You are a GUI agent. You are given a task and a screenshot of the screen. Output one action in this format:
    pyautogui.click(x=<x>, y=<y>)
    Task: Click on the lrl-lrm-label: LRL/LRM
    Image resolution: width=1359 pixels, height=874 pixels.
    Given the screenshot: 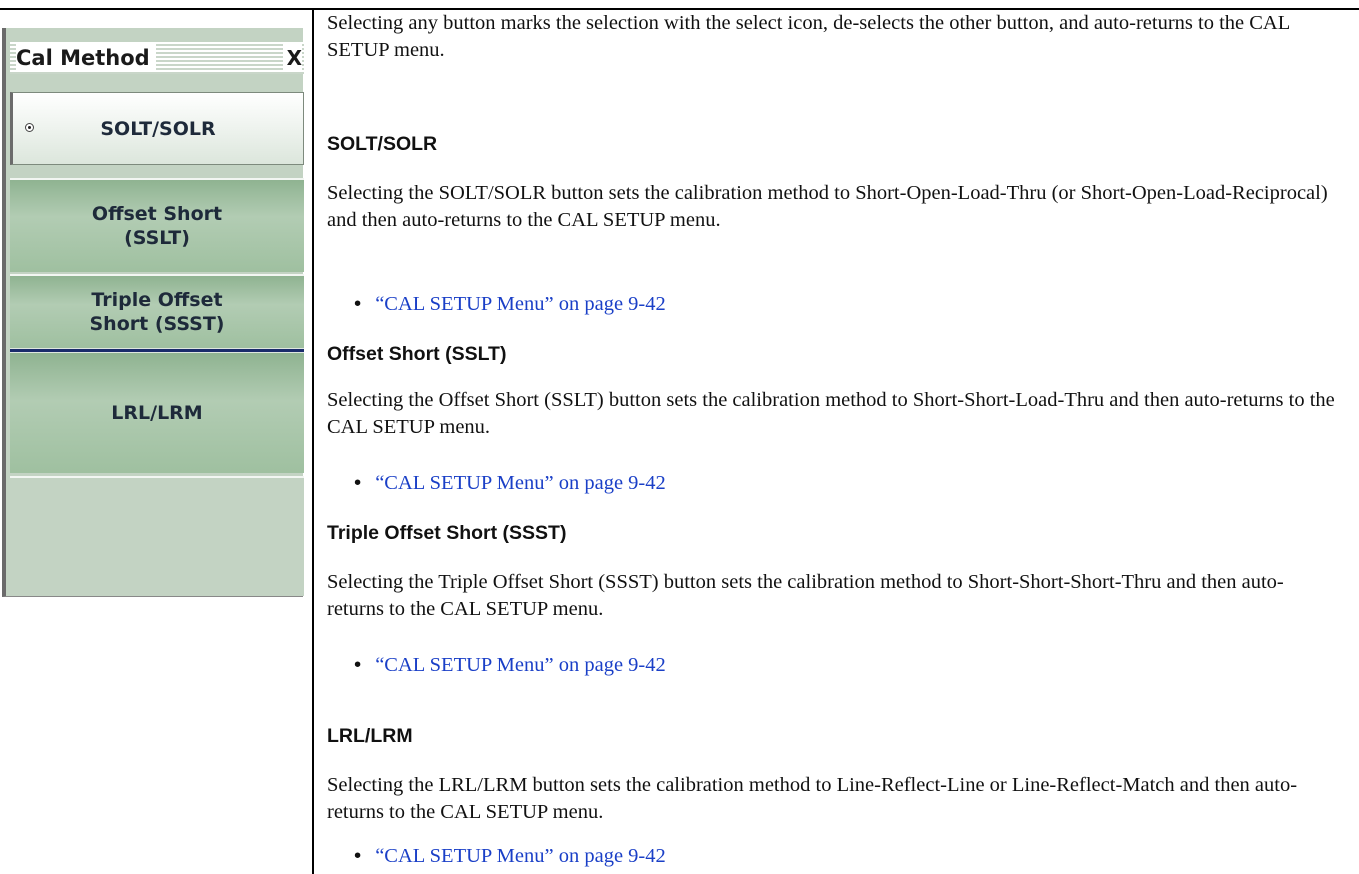 What is the action you would take?
    pyautogui.click(x=157, y=413)
    